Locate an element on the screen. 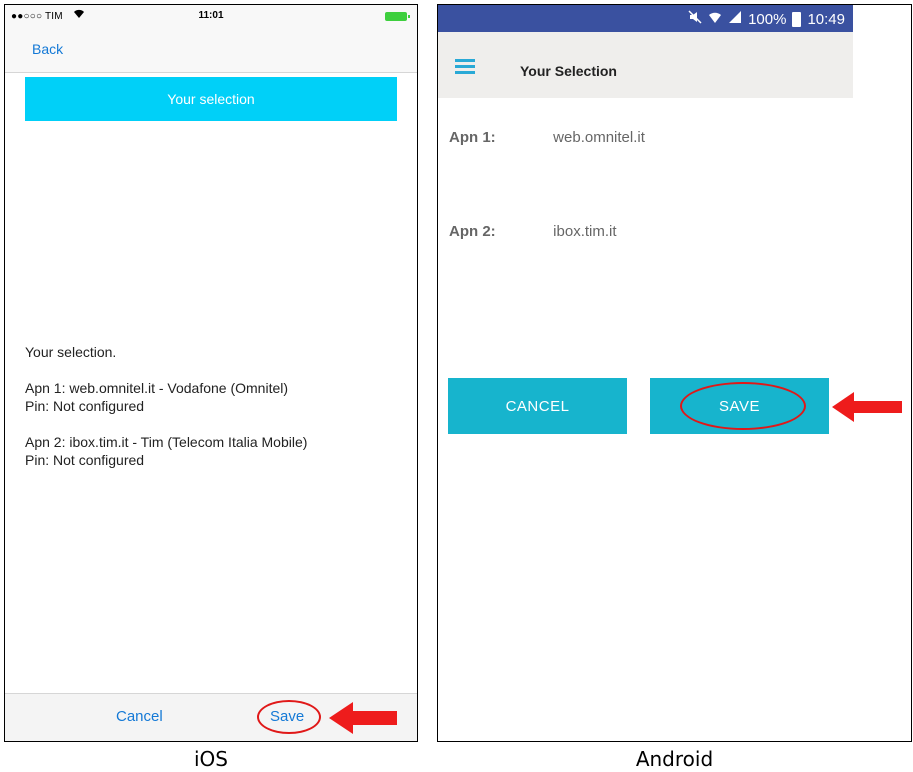  status-time: 11:01 is located at coordinates (211, 15).